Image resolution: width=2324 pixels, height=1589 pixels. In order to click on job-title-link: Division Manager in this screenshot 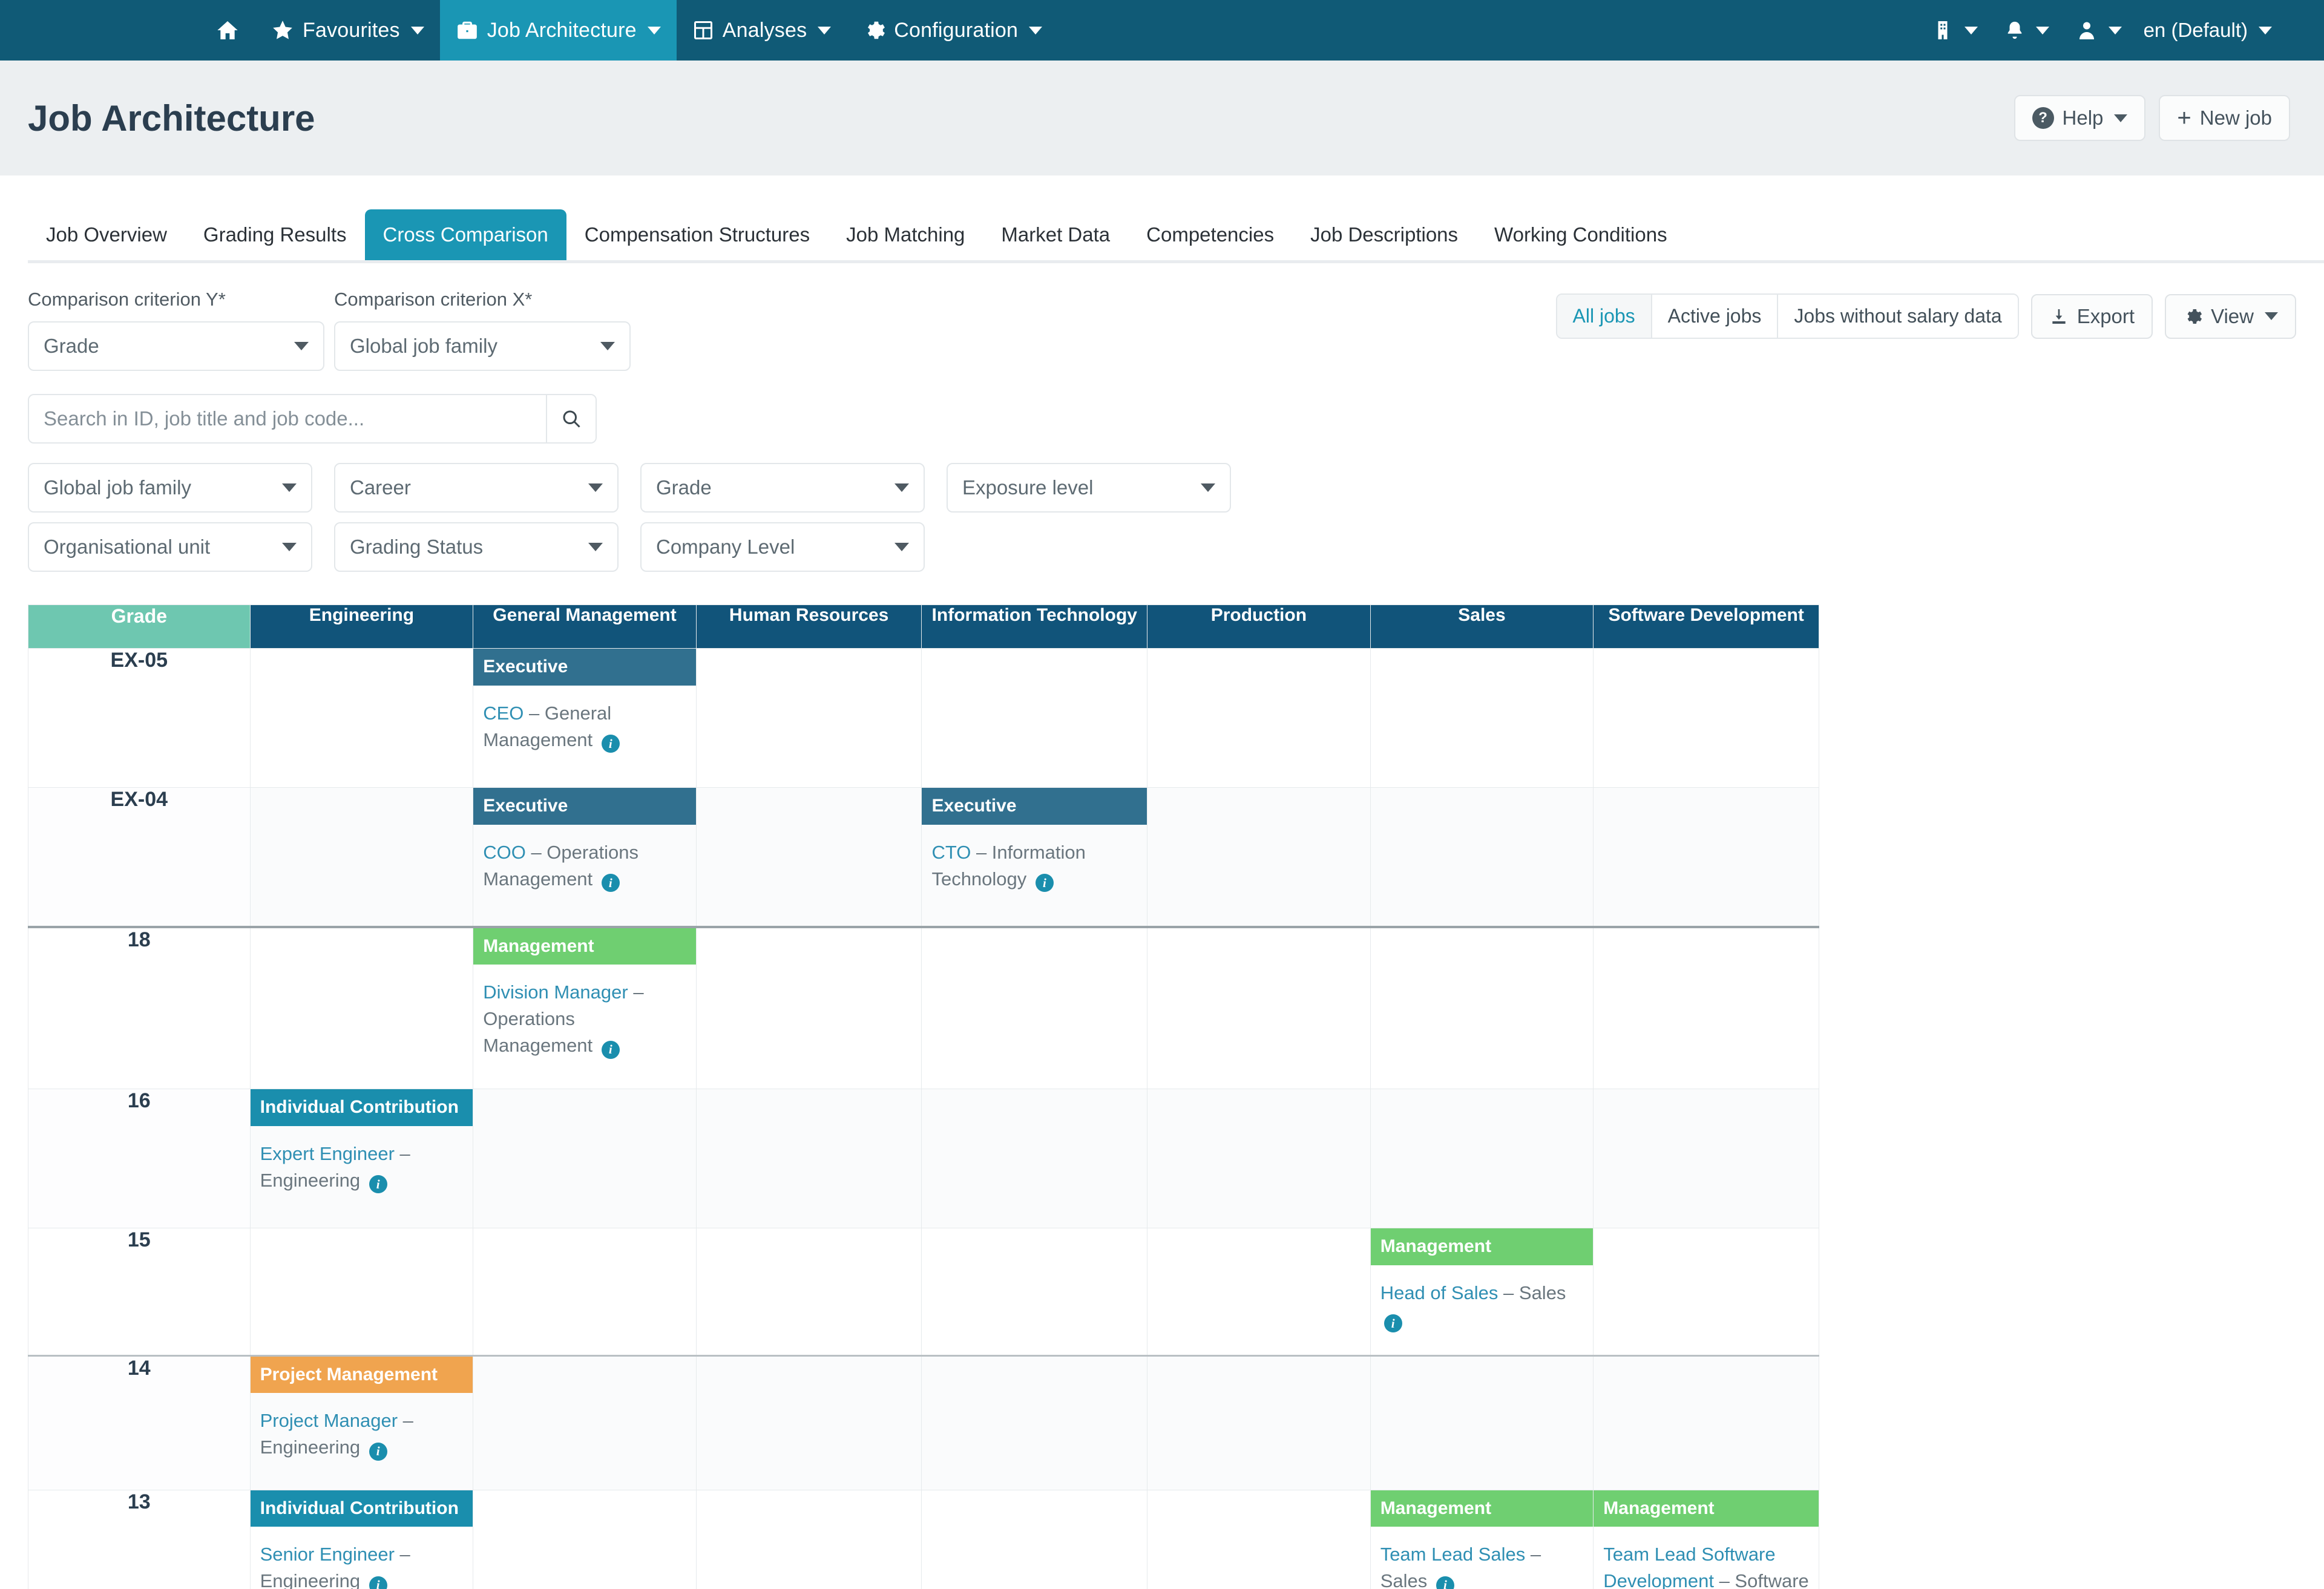, I will do `click(555, 992)`.